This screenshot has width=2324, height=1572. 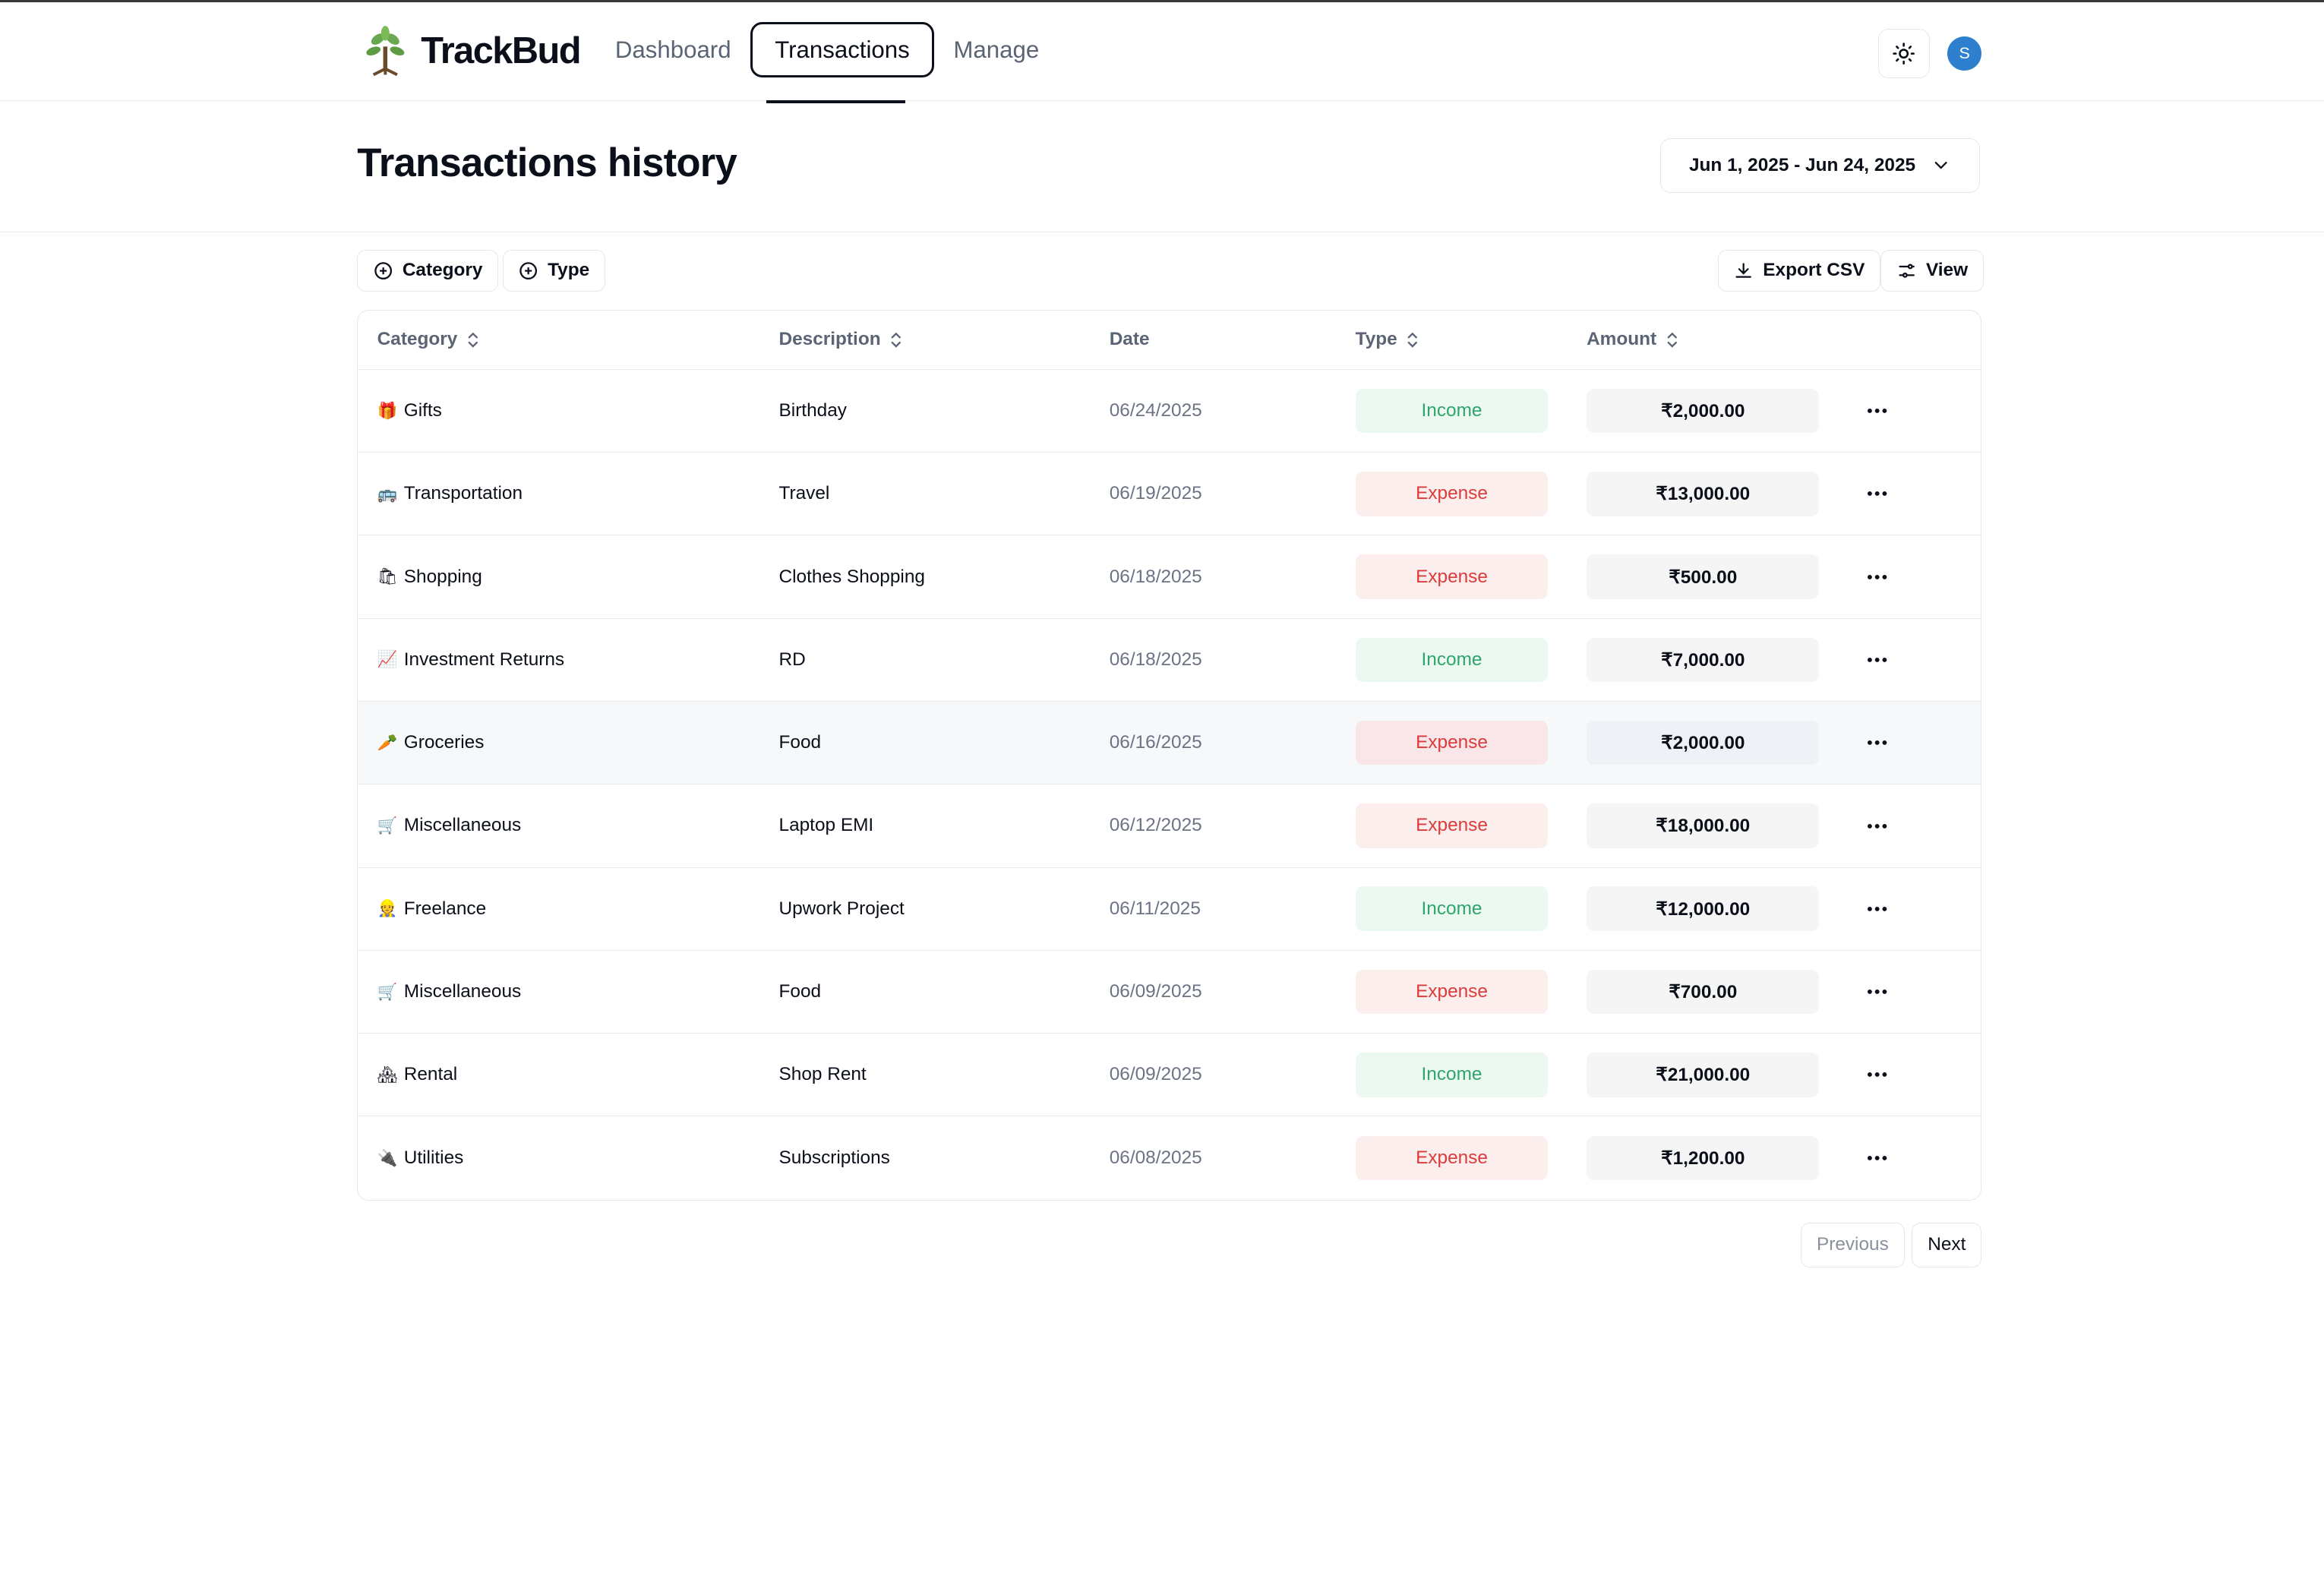 I want to click on table-header-row: Category Description Date Type Amount, so click(x=1169, y=340).